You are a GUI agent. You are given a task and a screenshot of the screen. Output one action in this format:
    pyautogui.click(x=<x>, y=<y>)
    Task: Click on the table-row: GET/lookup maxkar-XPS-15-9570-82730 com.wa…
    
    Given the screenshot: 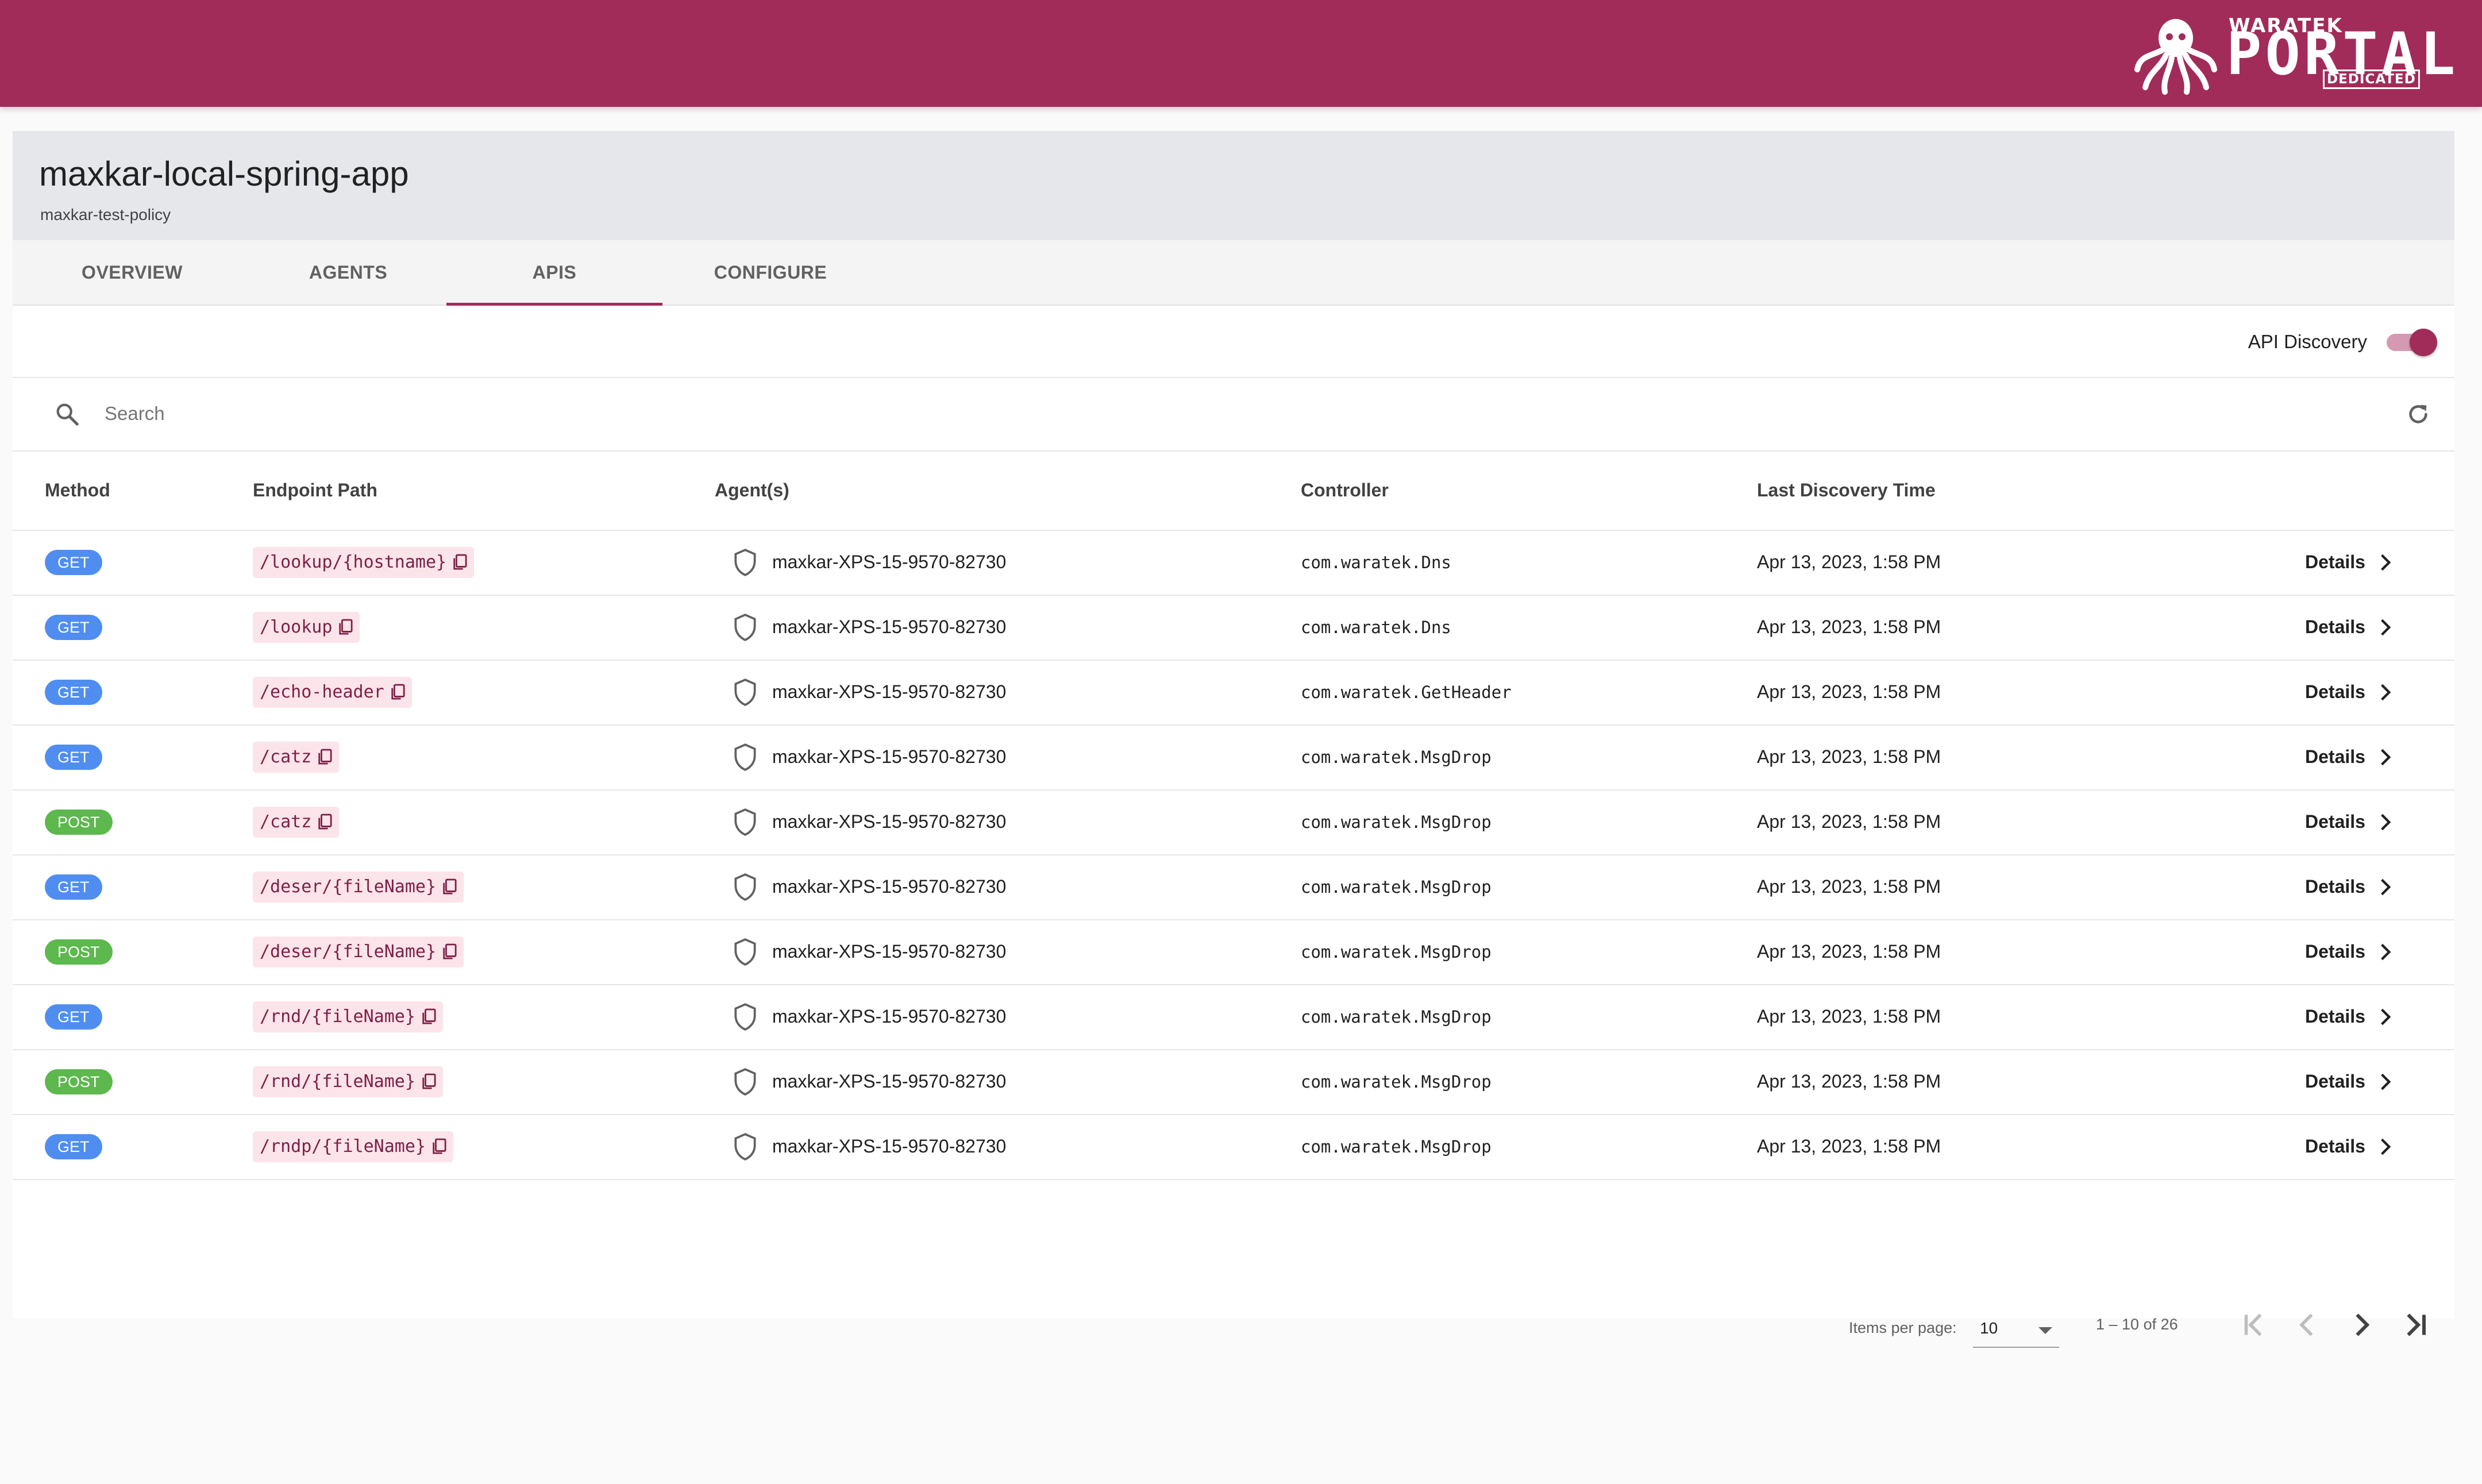 What is the action you would take?
    pyautogui.click(x=1233, y=628)
    